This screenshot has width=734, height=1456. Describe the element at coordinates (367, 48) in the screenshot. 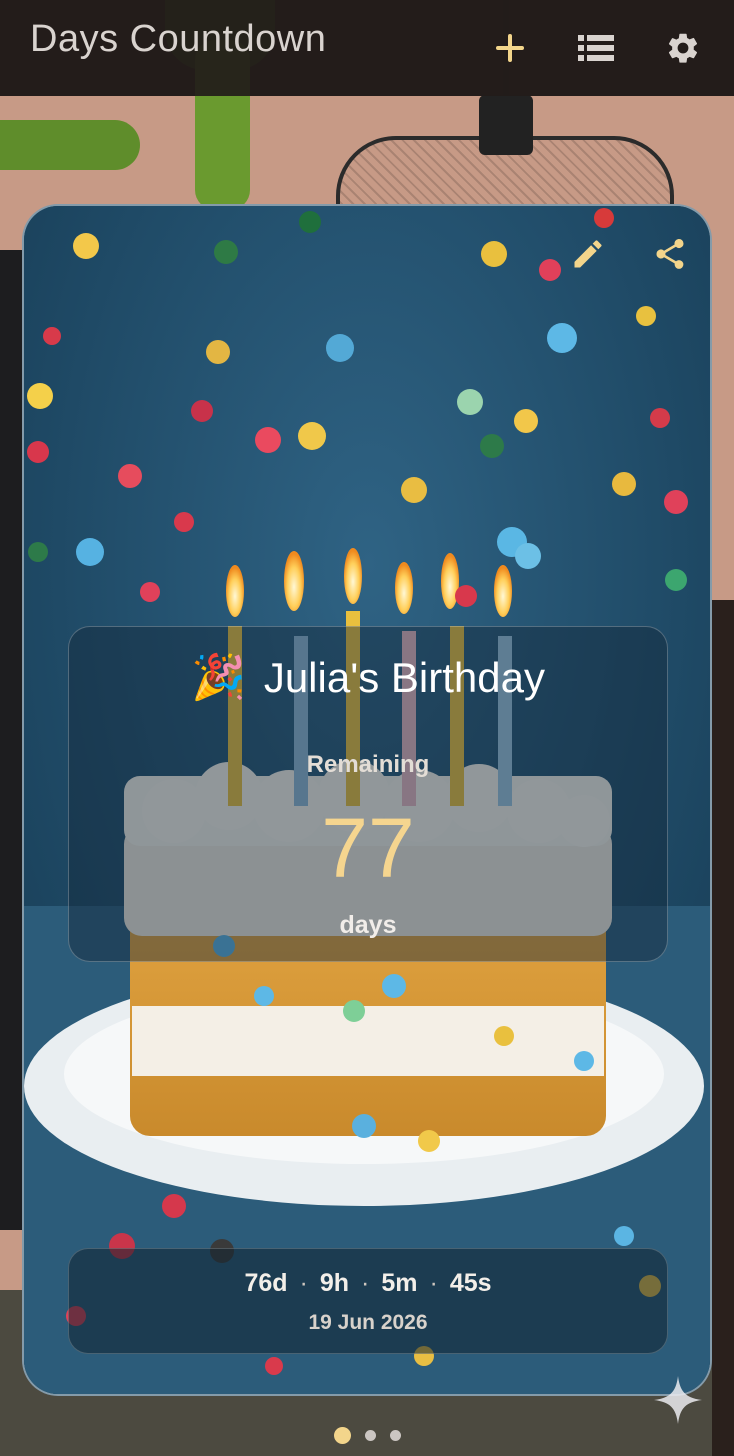

I see `top-app-bar: Days Countdown` at that location.